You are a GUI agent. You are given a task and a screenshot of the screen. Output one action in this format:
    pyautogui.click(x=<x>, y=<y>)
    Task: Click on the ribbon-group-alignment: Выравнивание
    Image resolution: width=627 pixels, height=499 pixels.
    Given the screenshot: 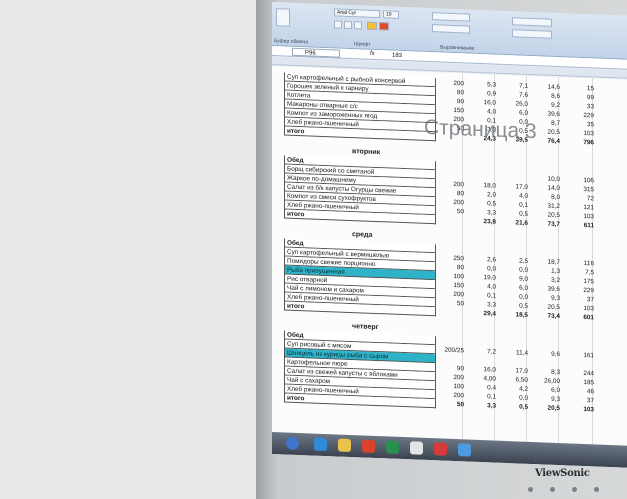 What is the action you would take?
    pyautogui.click(x=457, y=48)
    